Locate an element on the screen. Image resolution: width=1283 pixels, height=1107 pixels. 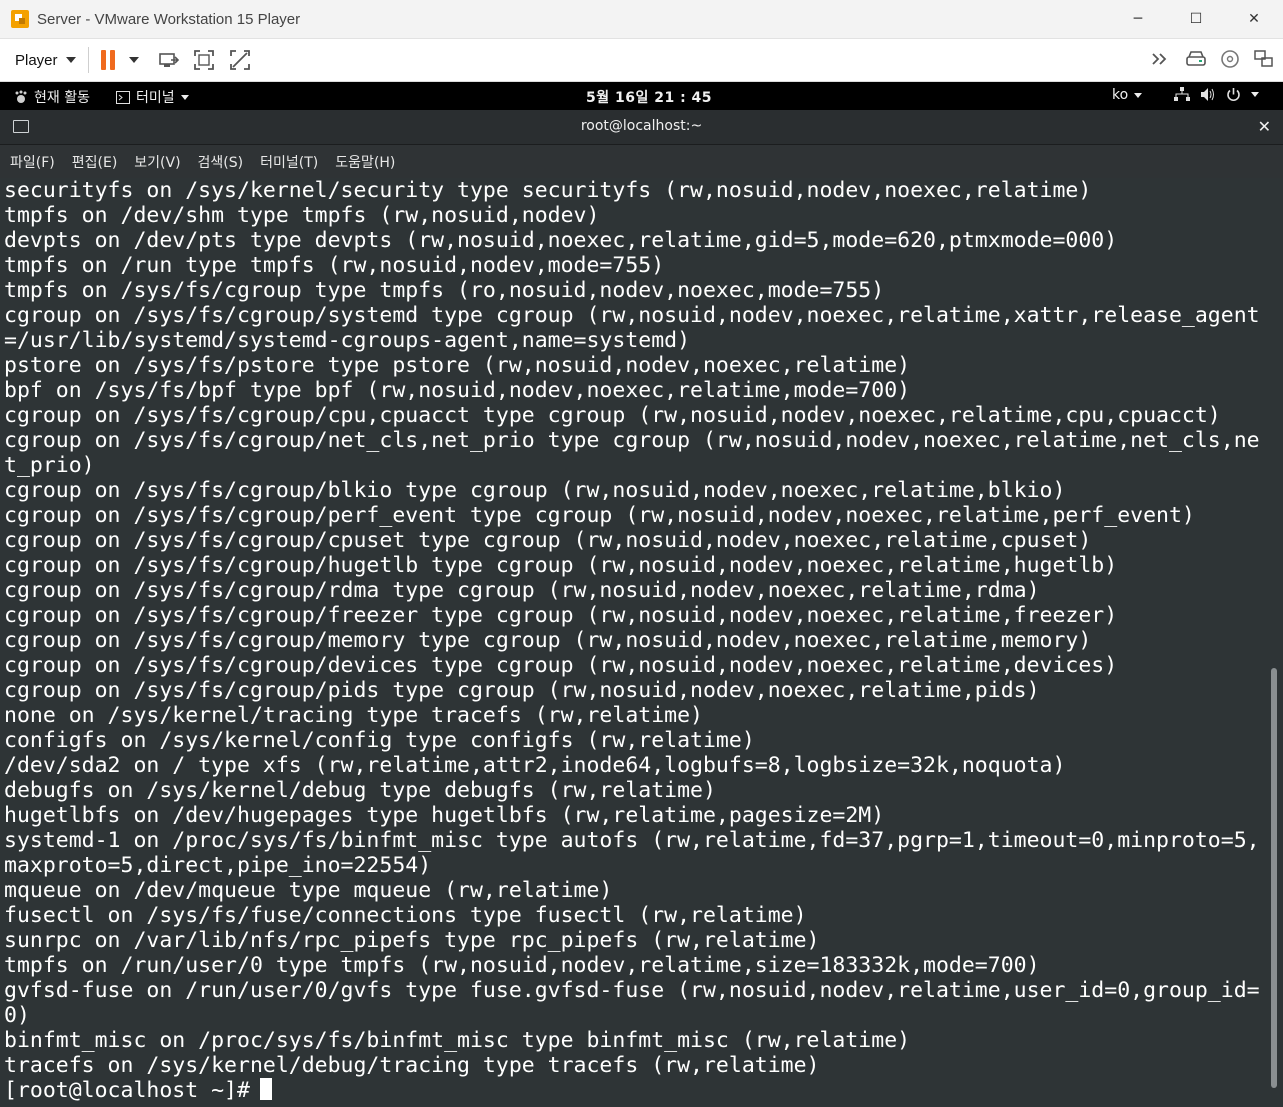
toolbar-divider is located at coordinates (88, 60).